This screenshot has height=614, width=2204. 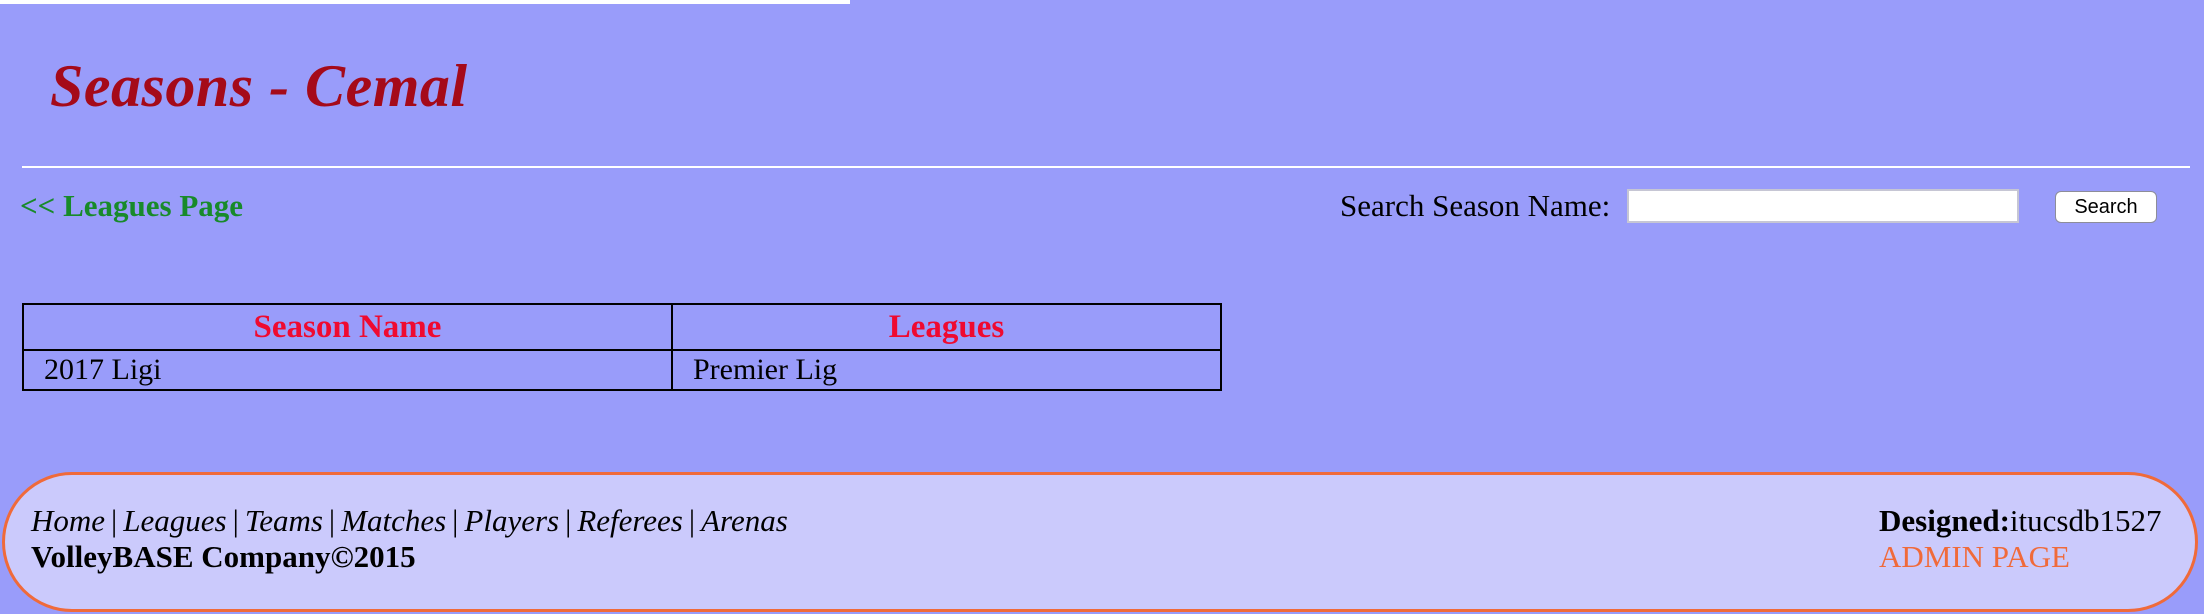 What do you see at coordinates (174, 520) in the screenshot?
I see `footer-link-leagues: Leagues` at bounding box center [174, 520].